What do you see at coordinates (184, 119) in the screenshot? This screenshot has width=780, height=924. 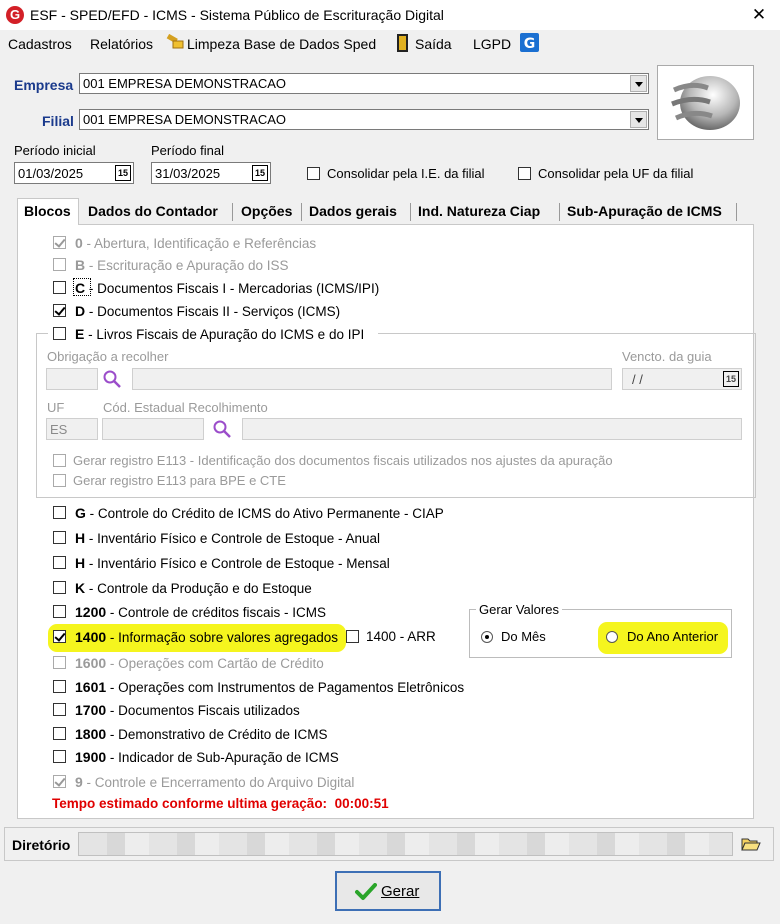 I see `filial-value: 001 EMPRESA DEMONSTRACAO` at bounding box center [184, 119].